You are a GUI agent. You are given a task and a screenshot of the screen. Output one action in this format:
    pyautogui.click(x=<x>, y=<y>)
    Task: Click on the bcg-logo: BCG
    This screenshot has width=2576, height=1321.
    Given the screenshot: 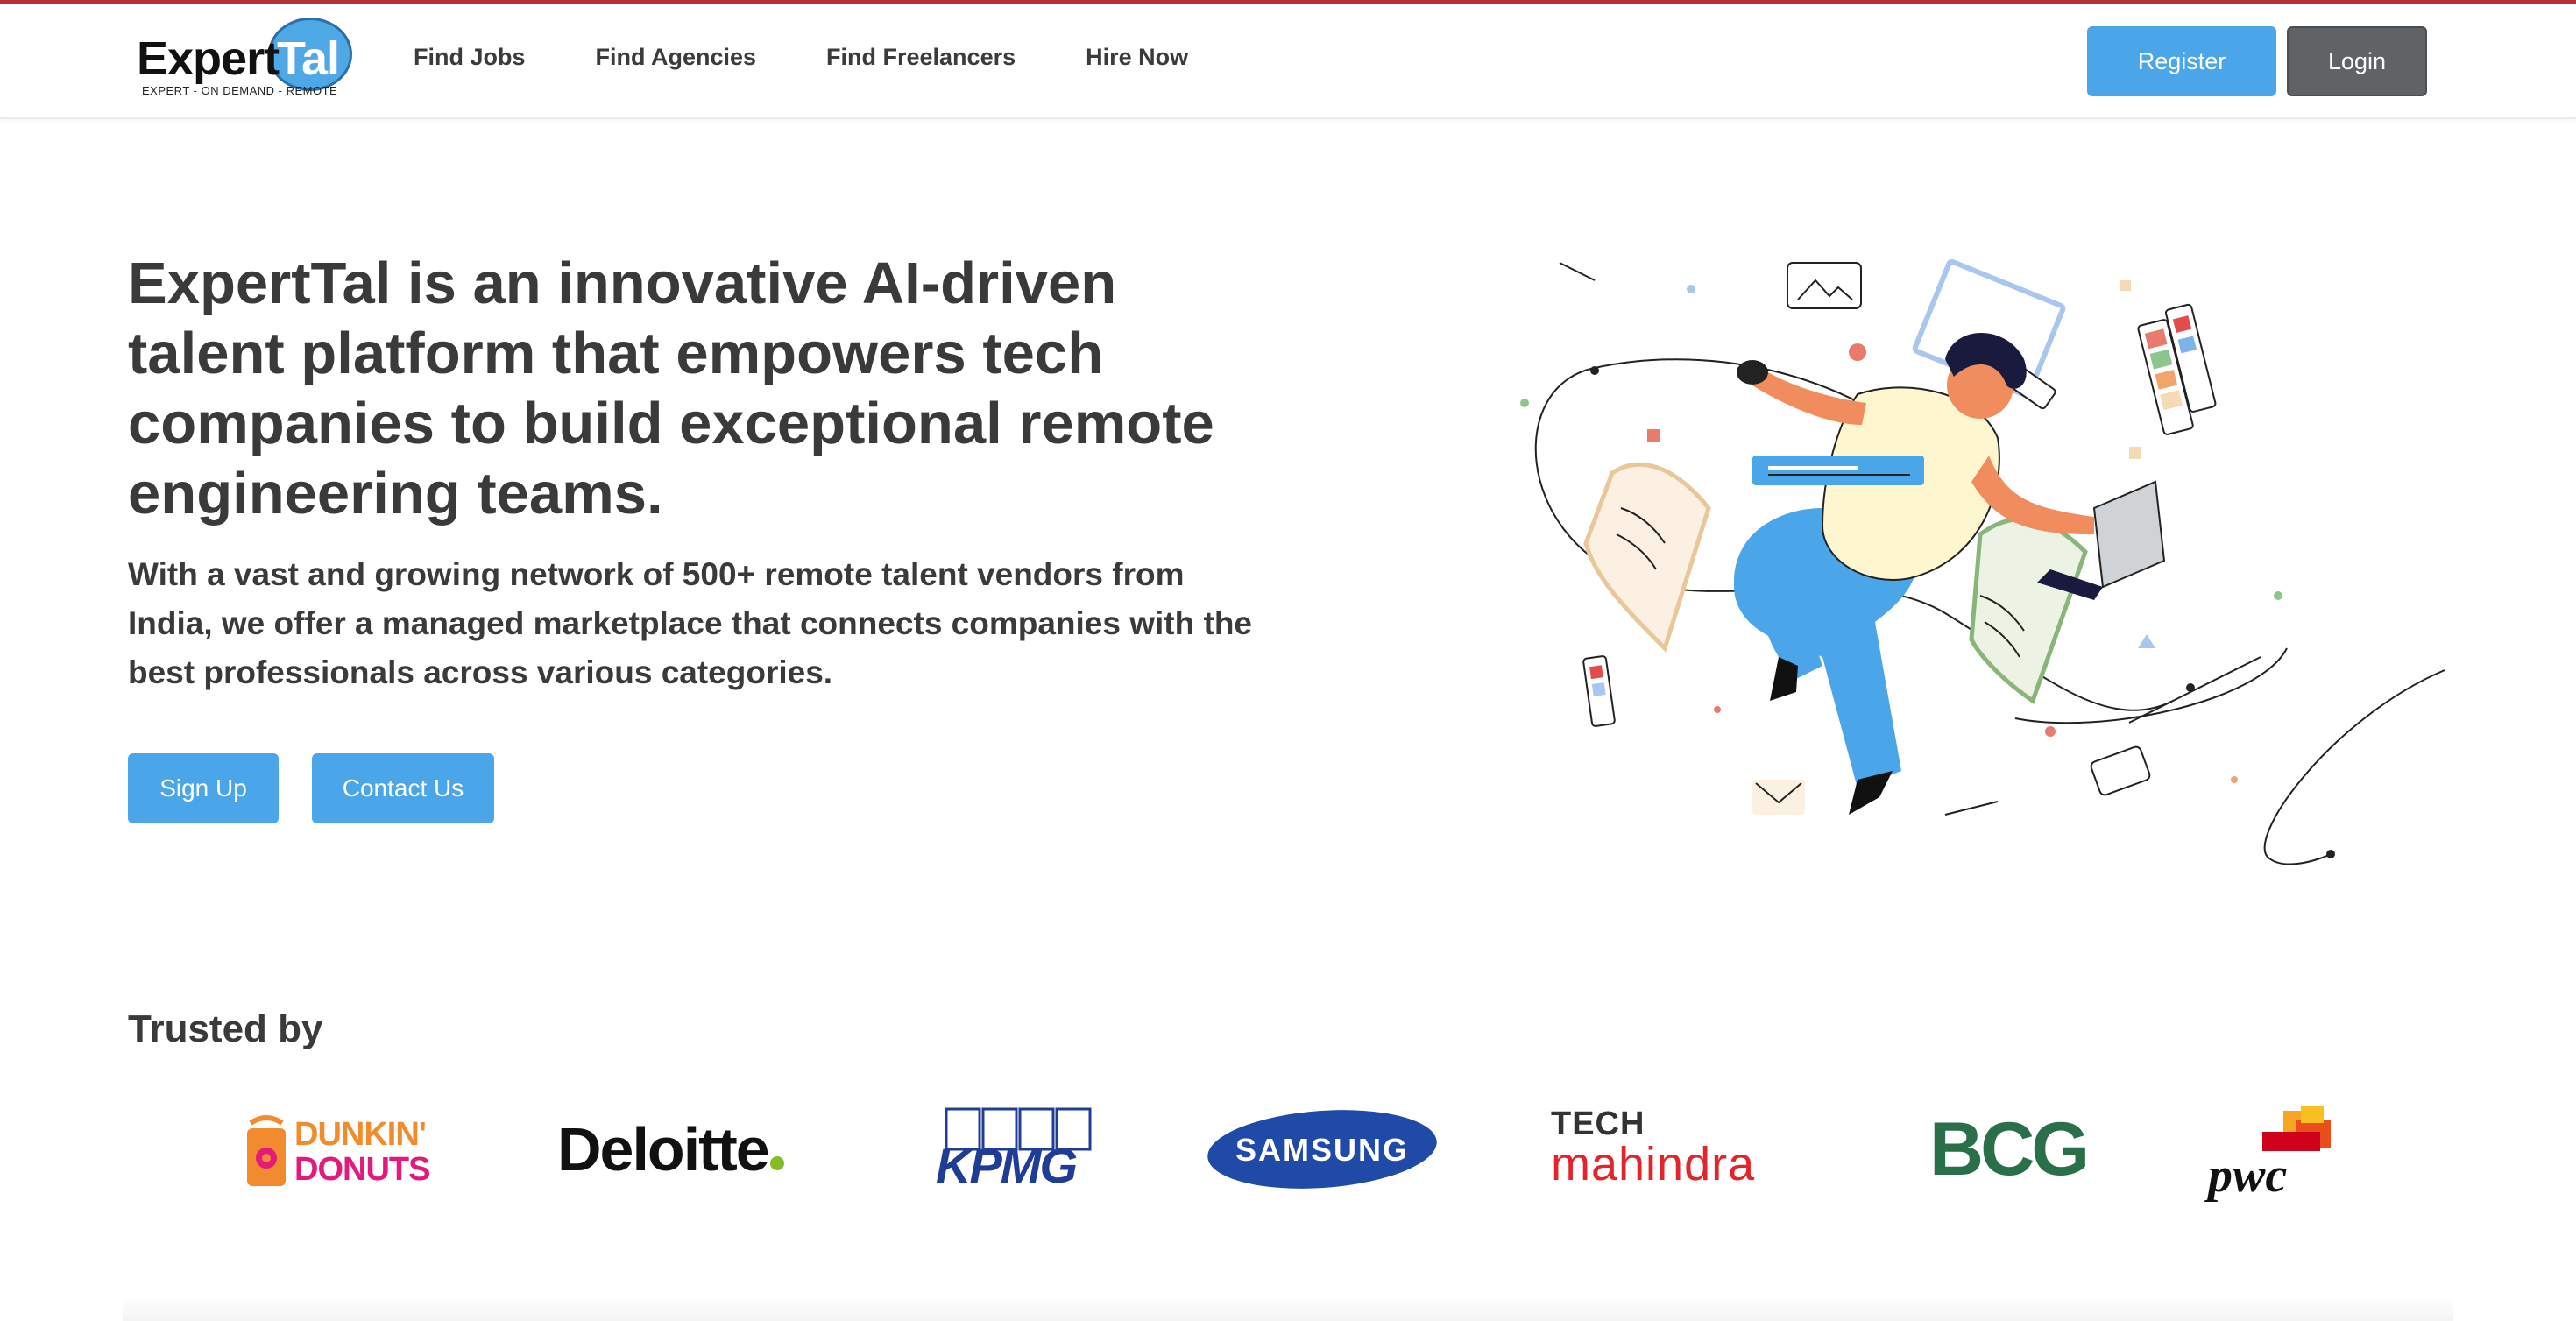 What is the action you would take?
    pyautogui.click(x=2017, y=1150)
    